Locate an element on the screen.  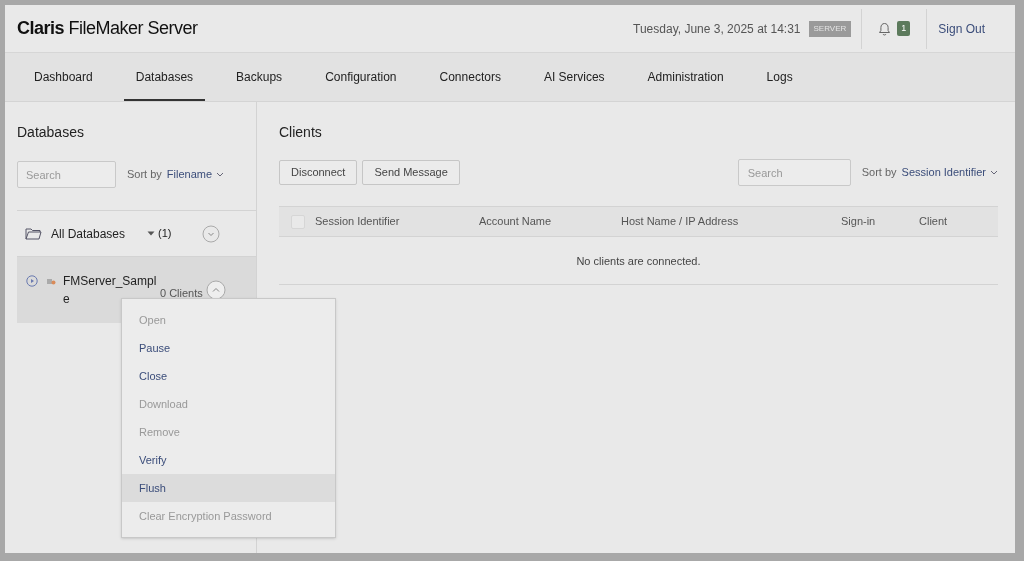
collapse-circle-icon is located at coordinates (215, 290).